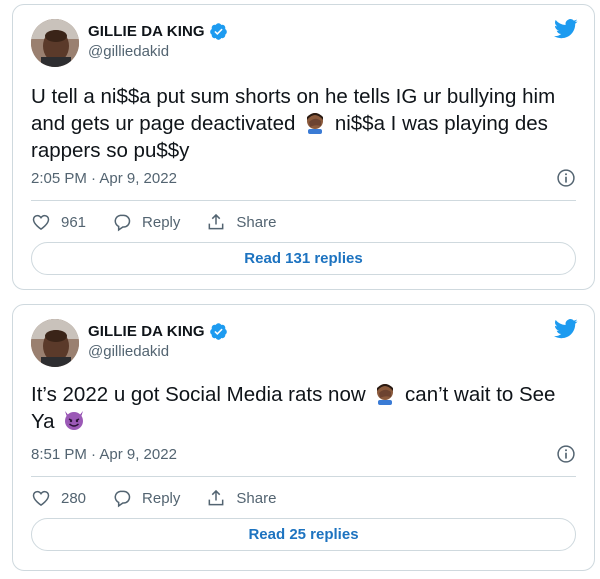  Describe the element at coordinates (201, 394) in the screenshot. I see `tweet-text-part: It’s 2022 u got Social Media rats now` at that location.